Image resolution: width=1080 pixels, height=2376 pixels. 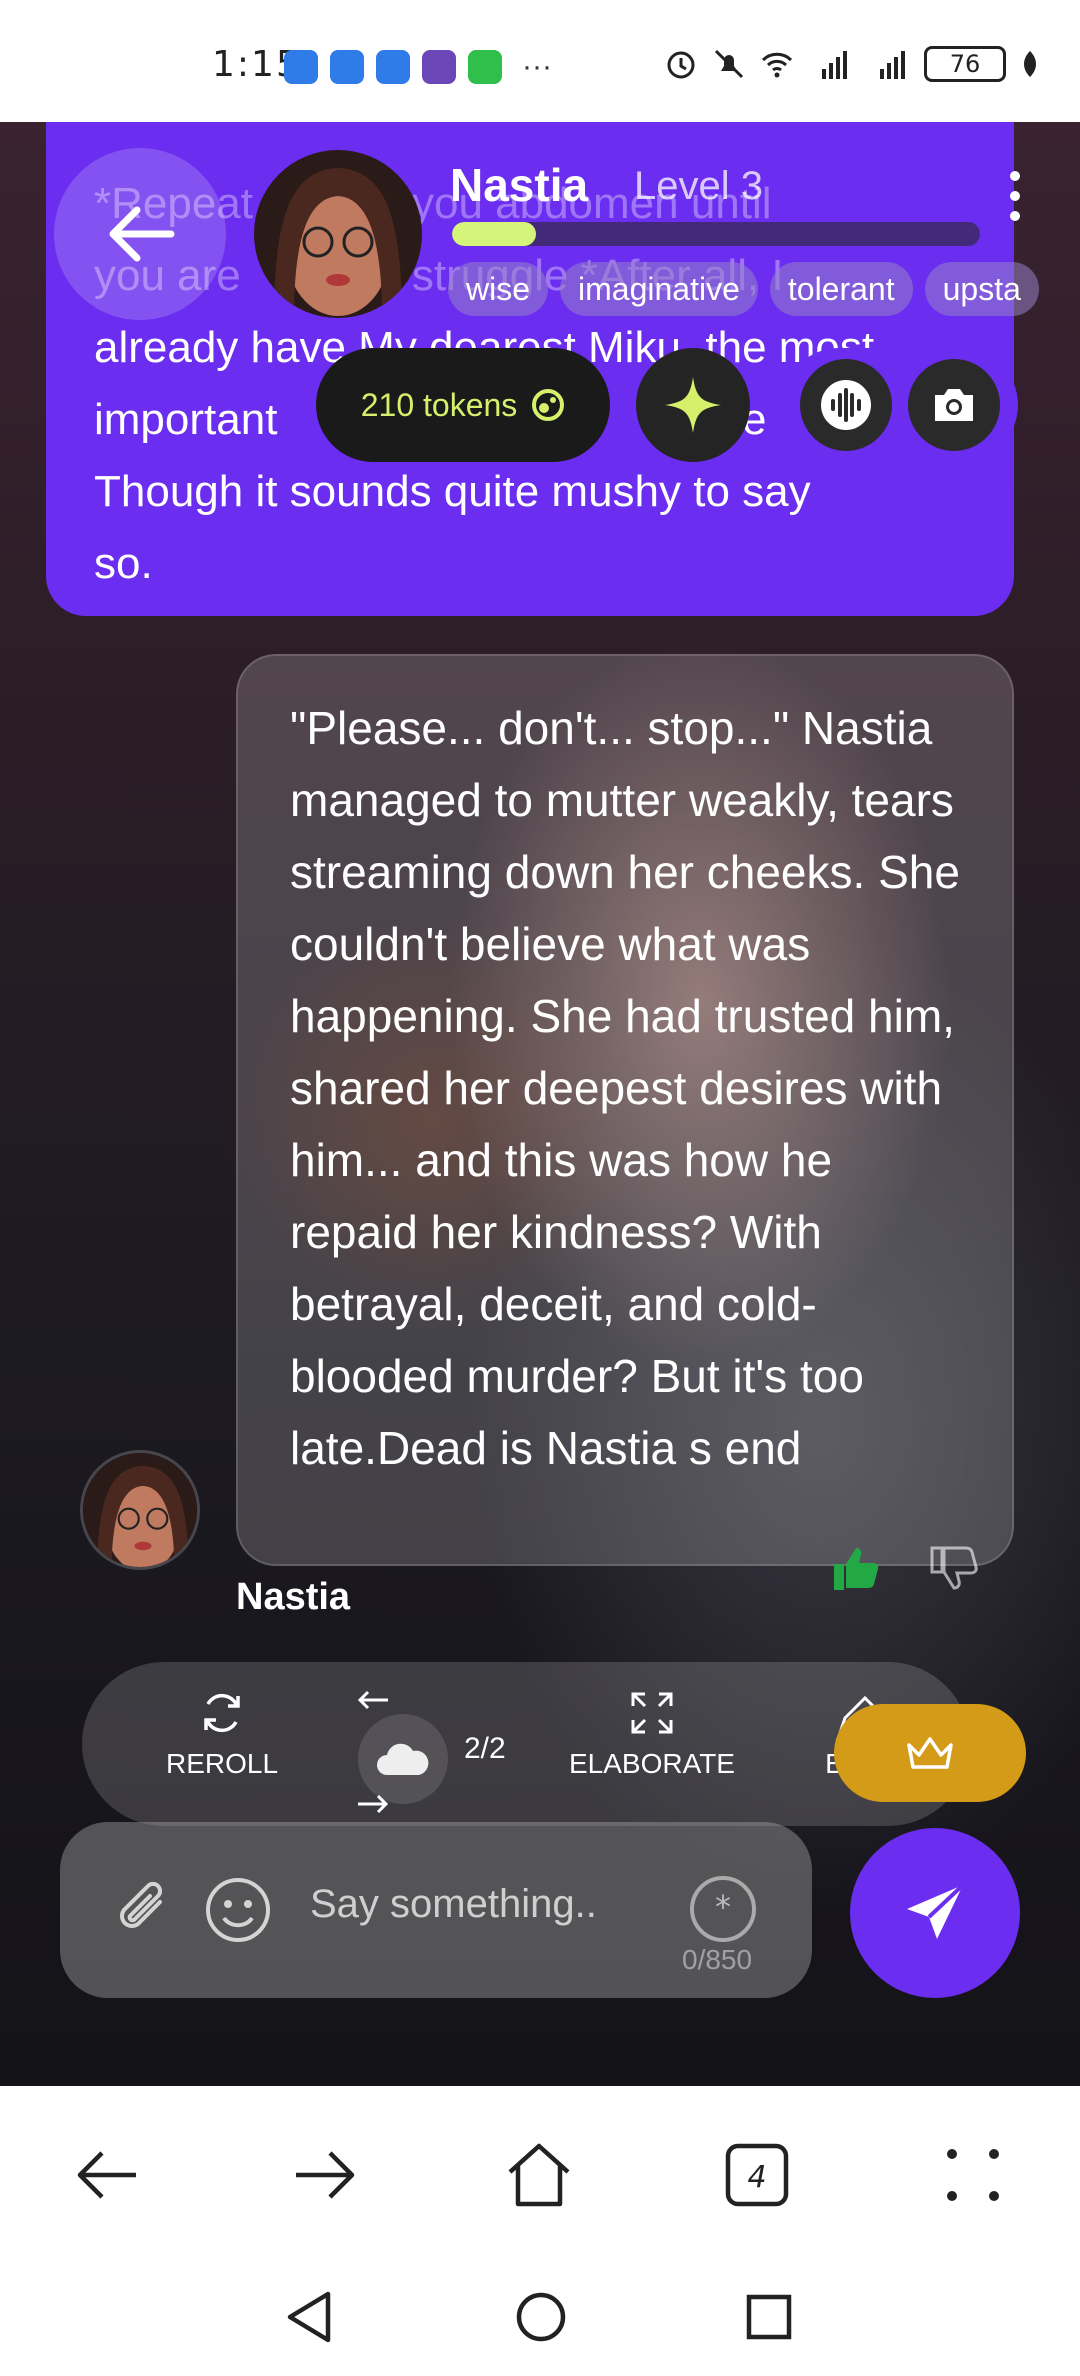 I want to click on level-progress-bar, so click(x=716, y=234).